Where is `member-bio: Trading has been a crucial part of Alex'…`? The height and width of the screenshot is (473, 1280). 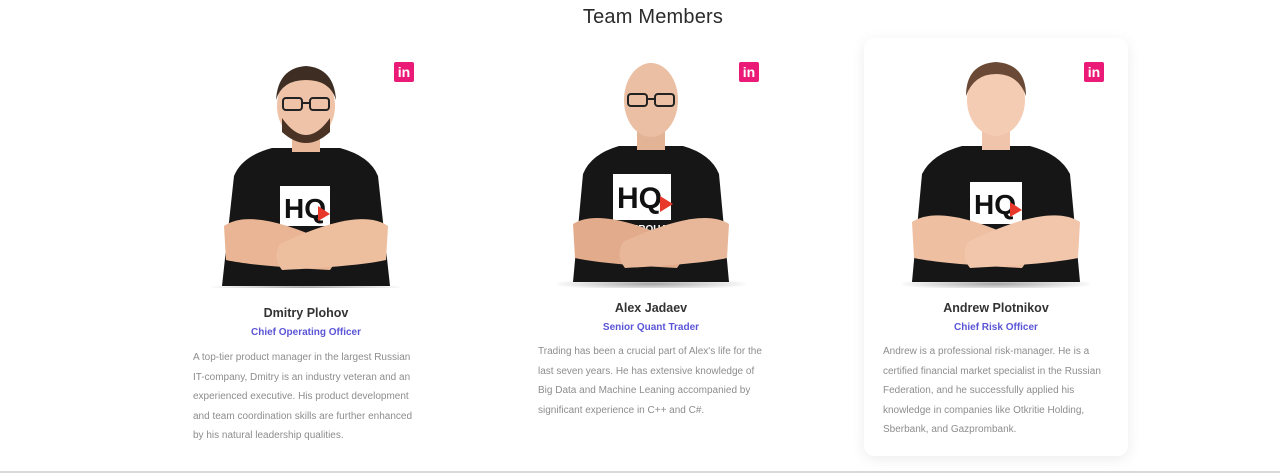
member-bio: Trading has been a crucial part of Alex'… is located at coordinates (650, 381).